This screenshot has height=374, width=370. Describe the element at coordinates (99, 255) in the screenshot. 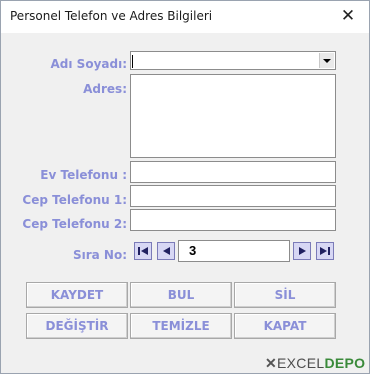

I see `sequence-label: Sıra No:` at that location.